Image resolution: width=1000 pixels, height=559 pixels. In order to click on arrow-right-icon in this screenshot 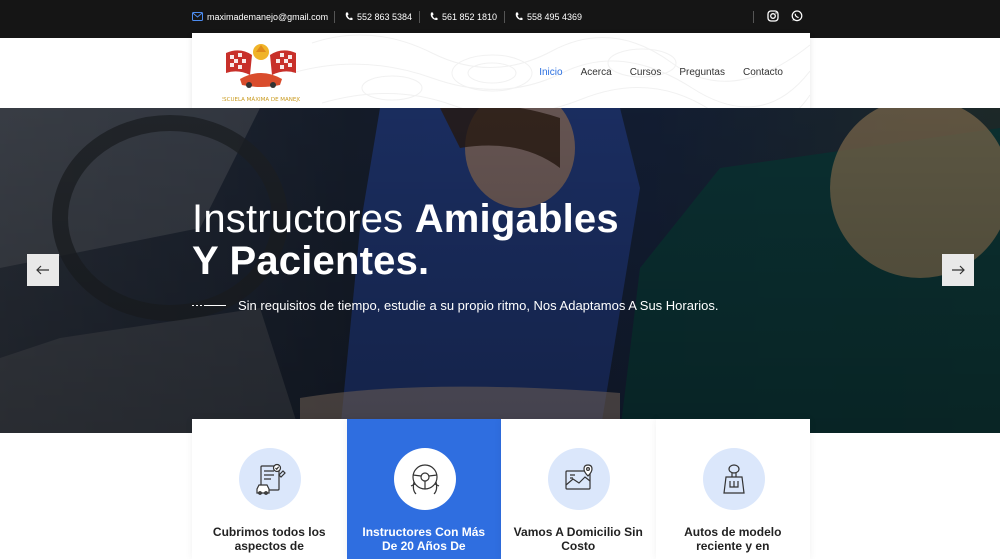, I will do `click(958, 270)`.